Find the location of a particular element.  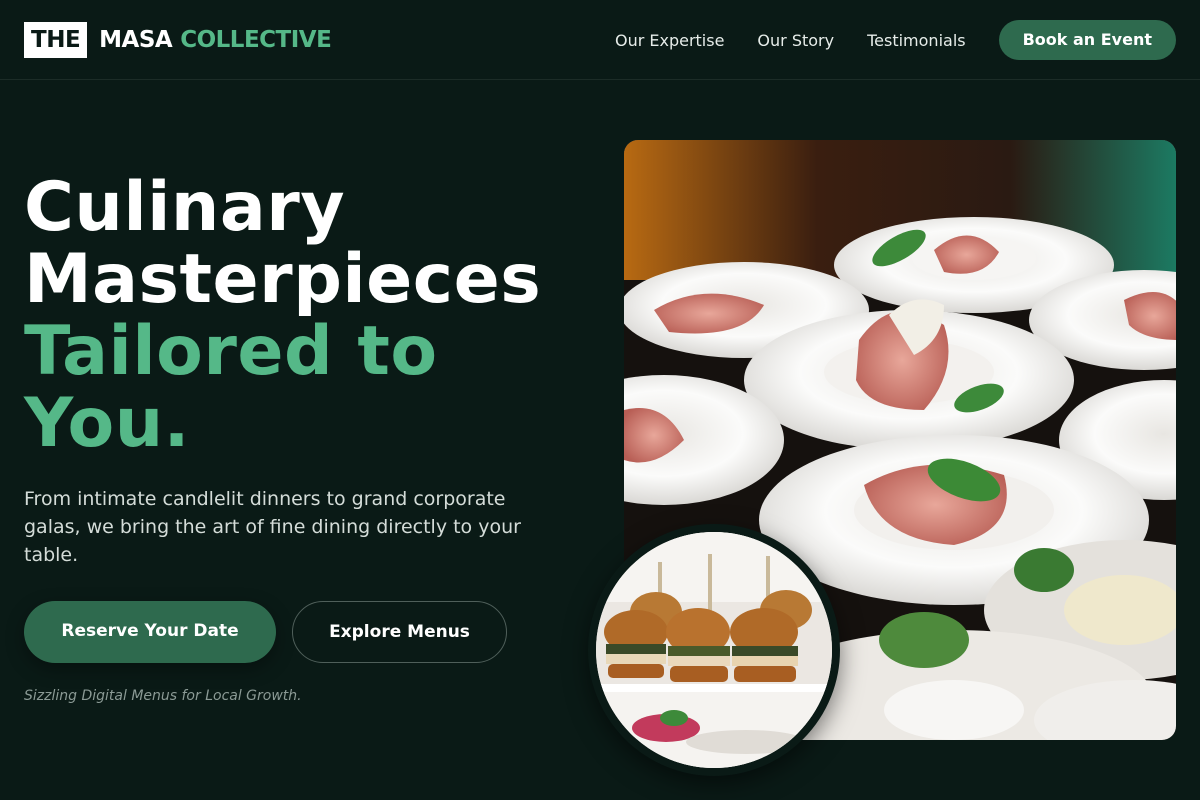

explore-menus-button: Explore Menus is located at coordinates (399, 632).